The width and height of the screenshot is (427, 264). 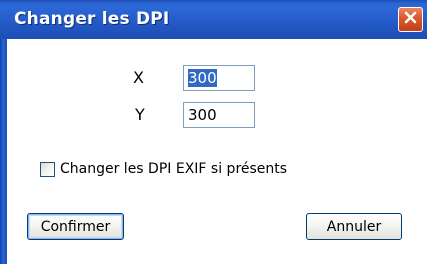 I want to click on window-frame-left, so click(x=3, y=151).